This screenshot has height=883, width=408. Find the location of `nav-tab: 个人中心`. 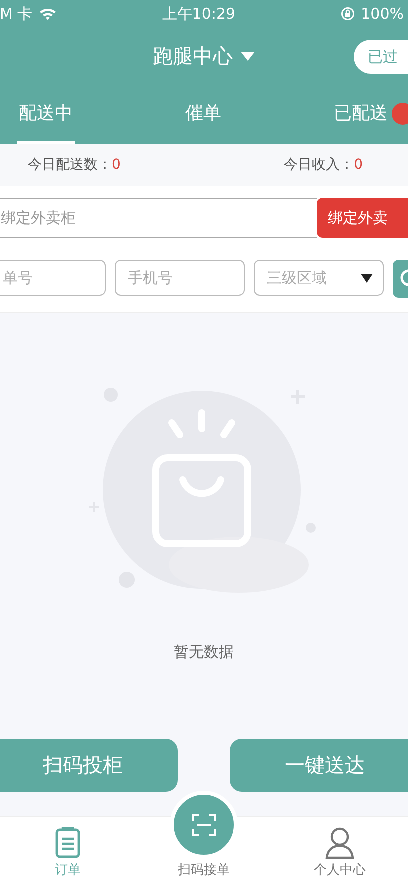

nav-tab: 个人中心 is located at coordinates (340, 850).